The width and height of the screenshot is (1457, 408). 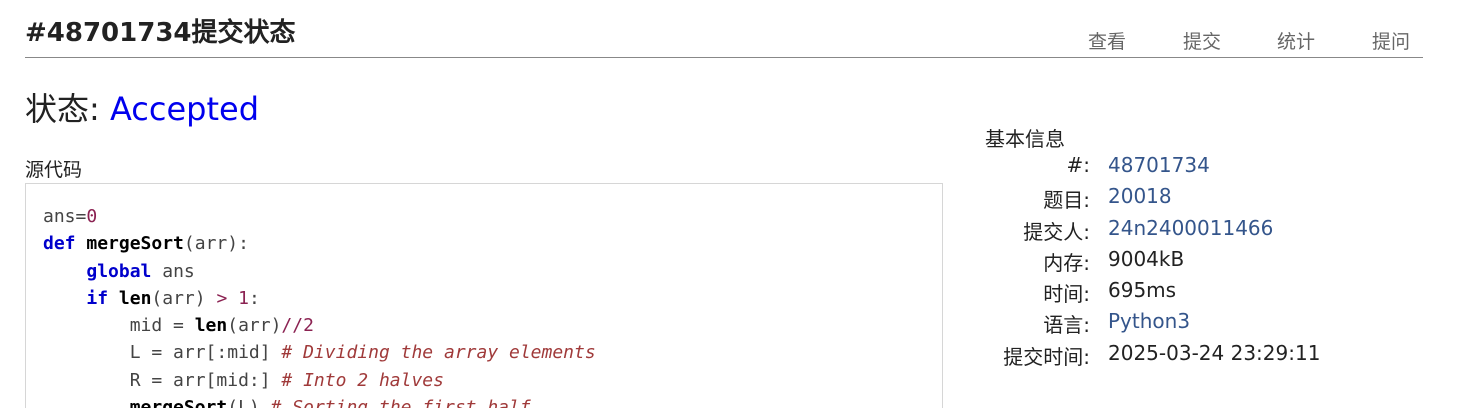 I want to click on submit-time-value: 2025-03-24 23:29:11, so click(x=1214, y=352).